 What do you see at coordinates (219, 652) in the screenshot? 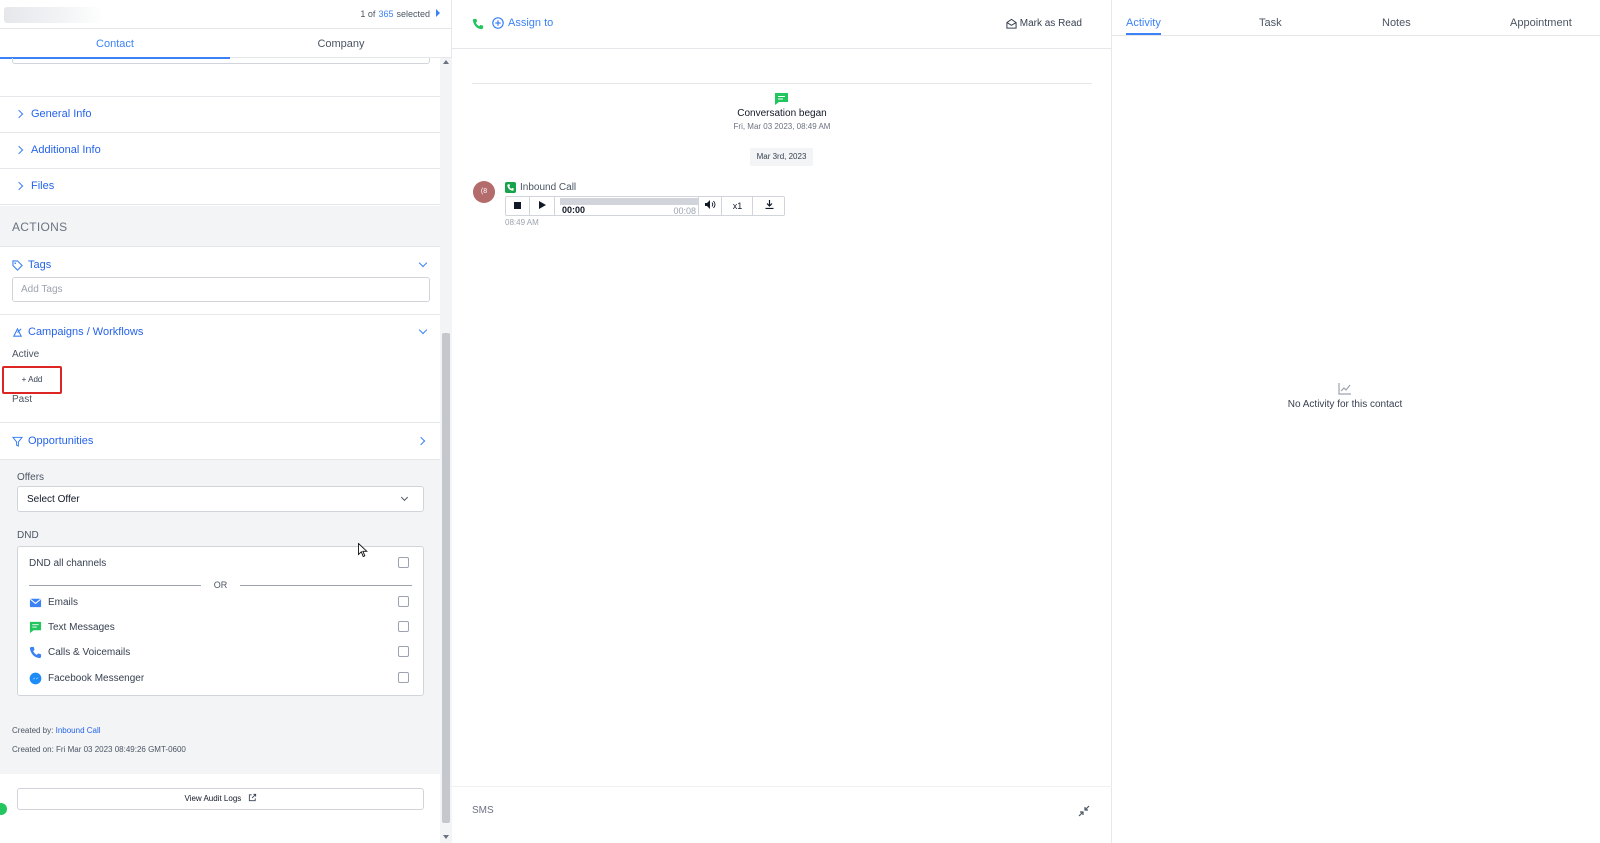
I see `dnd-calls-row: Calls & Voicemails` at bounding box center [219, 652].